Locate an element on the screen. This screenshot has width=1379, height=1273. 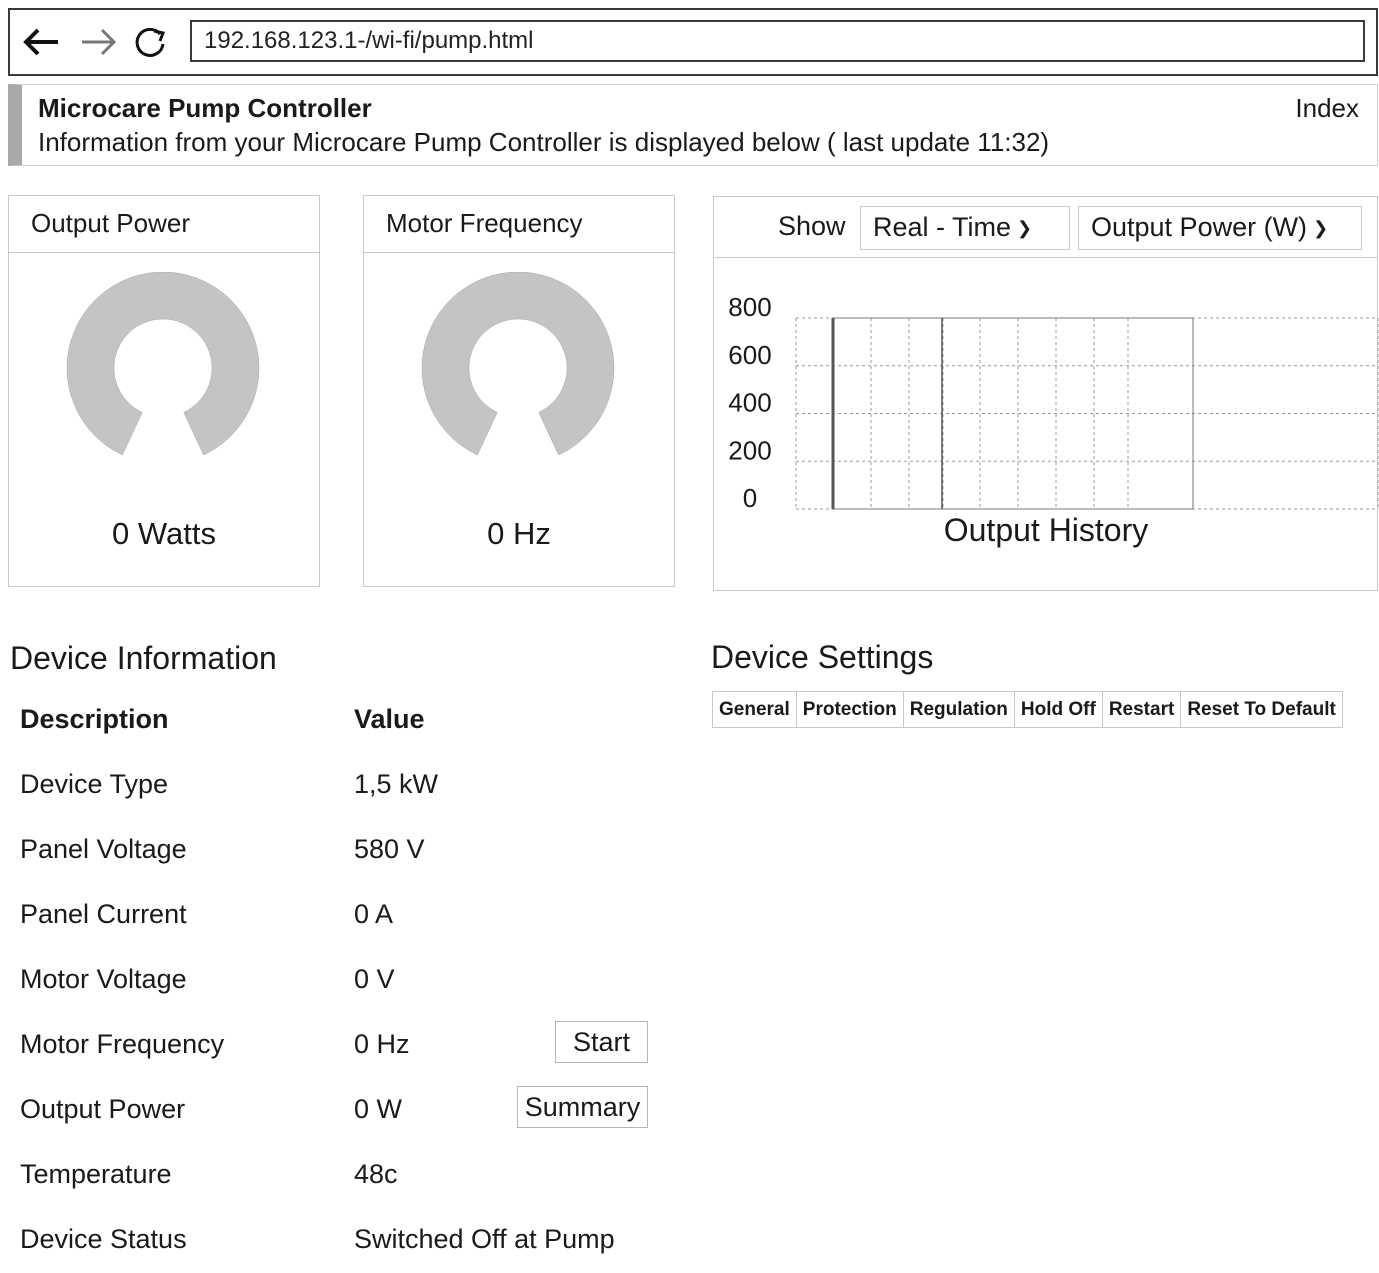
row-value: 0 A is located at coordinates (374, 914).